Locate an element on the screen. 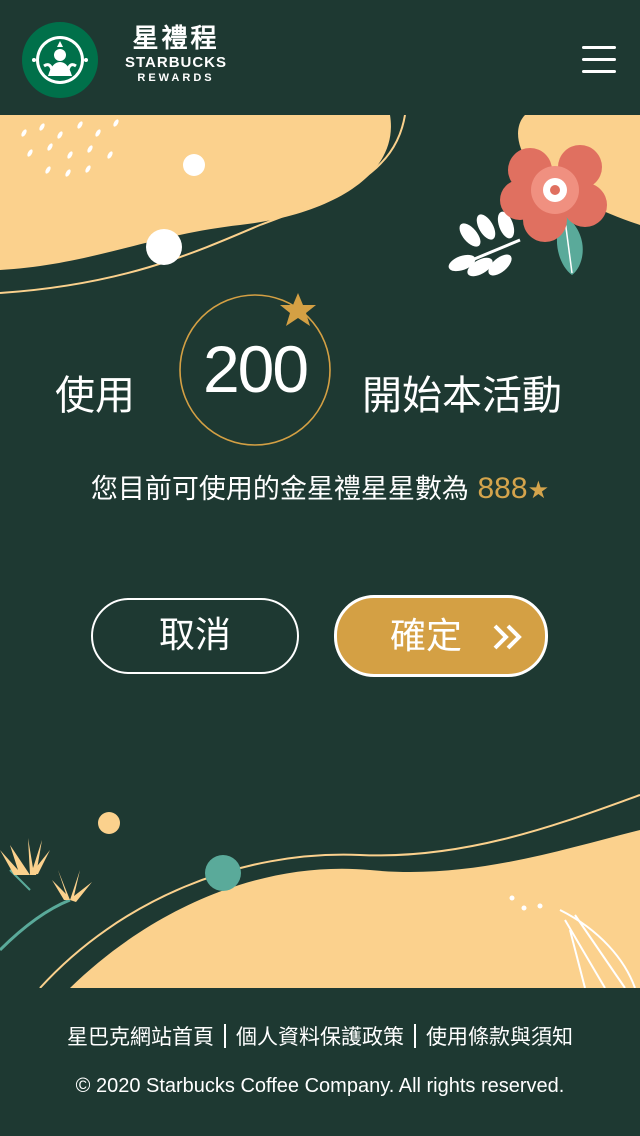 The width and height of the screenshot is (640, 1136). cancel-button-label: 取消 is located at coordinates (194, 635).